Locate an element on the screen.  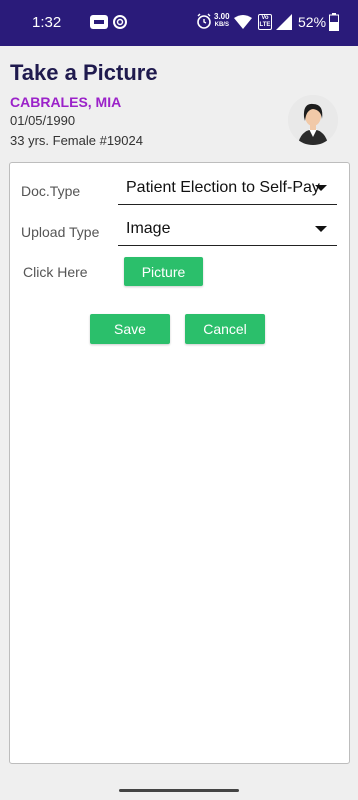
patient-name: CABRALES, MIA is located at coordinates (66, 102).